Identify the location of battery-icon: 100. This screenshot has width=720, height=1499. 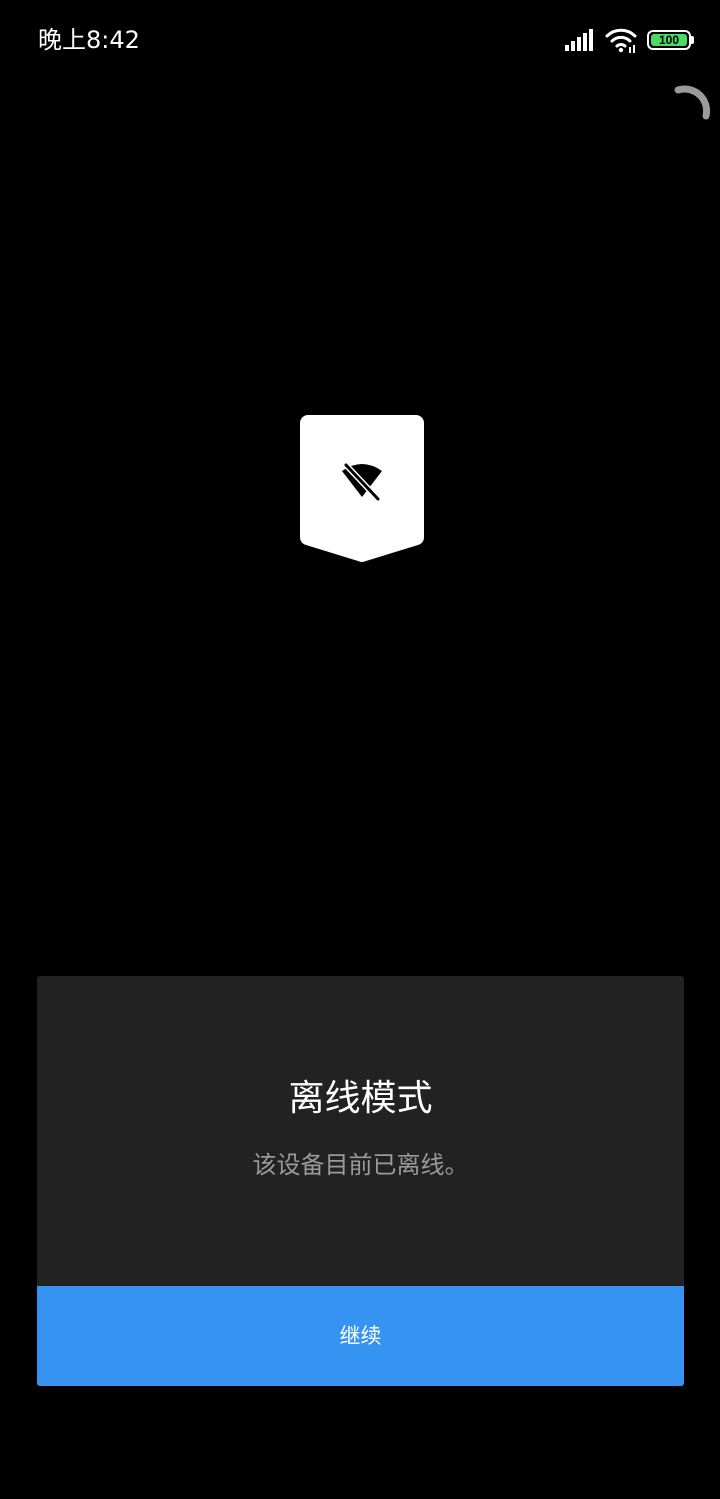
(669, 40).